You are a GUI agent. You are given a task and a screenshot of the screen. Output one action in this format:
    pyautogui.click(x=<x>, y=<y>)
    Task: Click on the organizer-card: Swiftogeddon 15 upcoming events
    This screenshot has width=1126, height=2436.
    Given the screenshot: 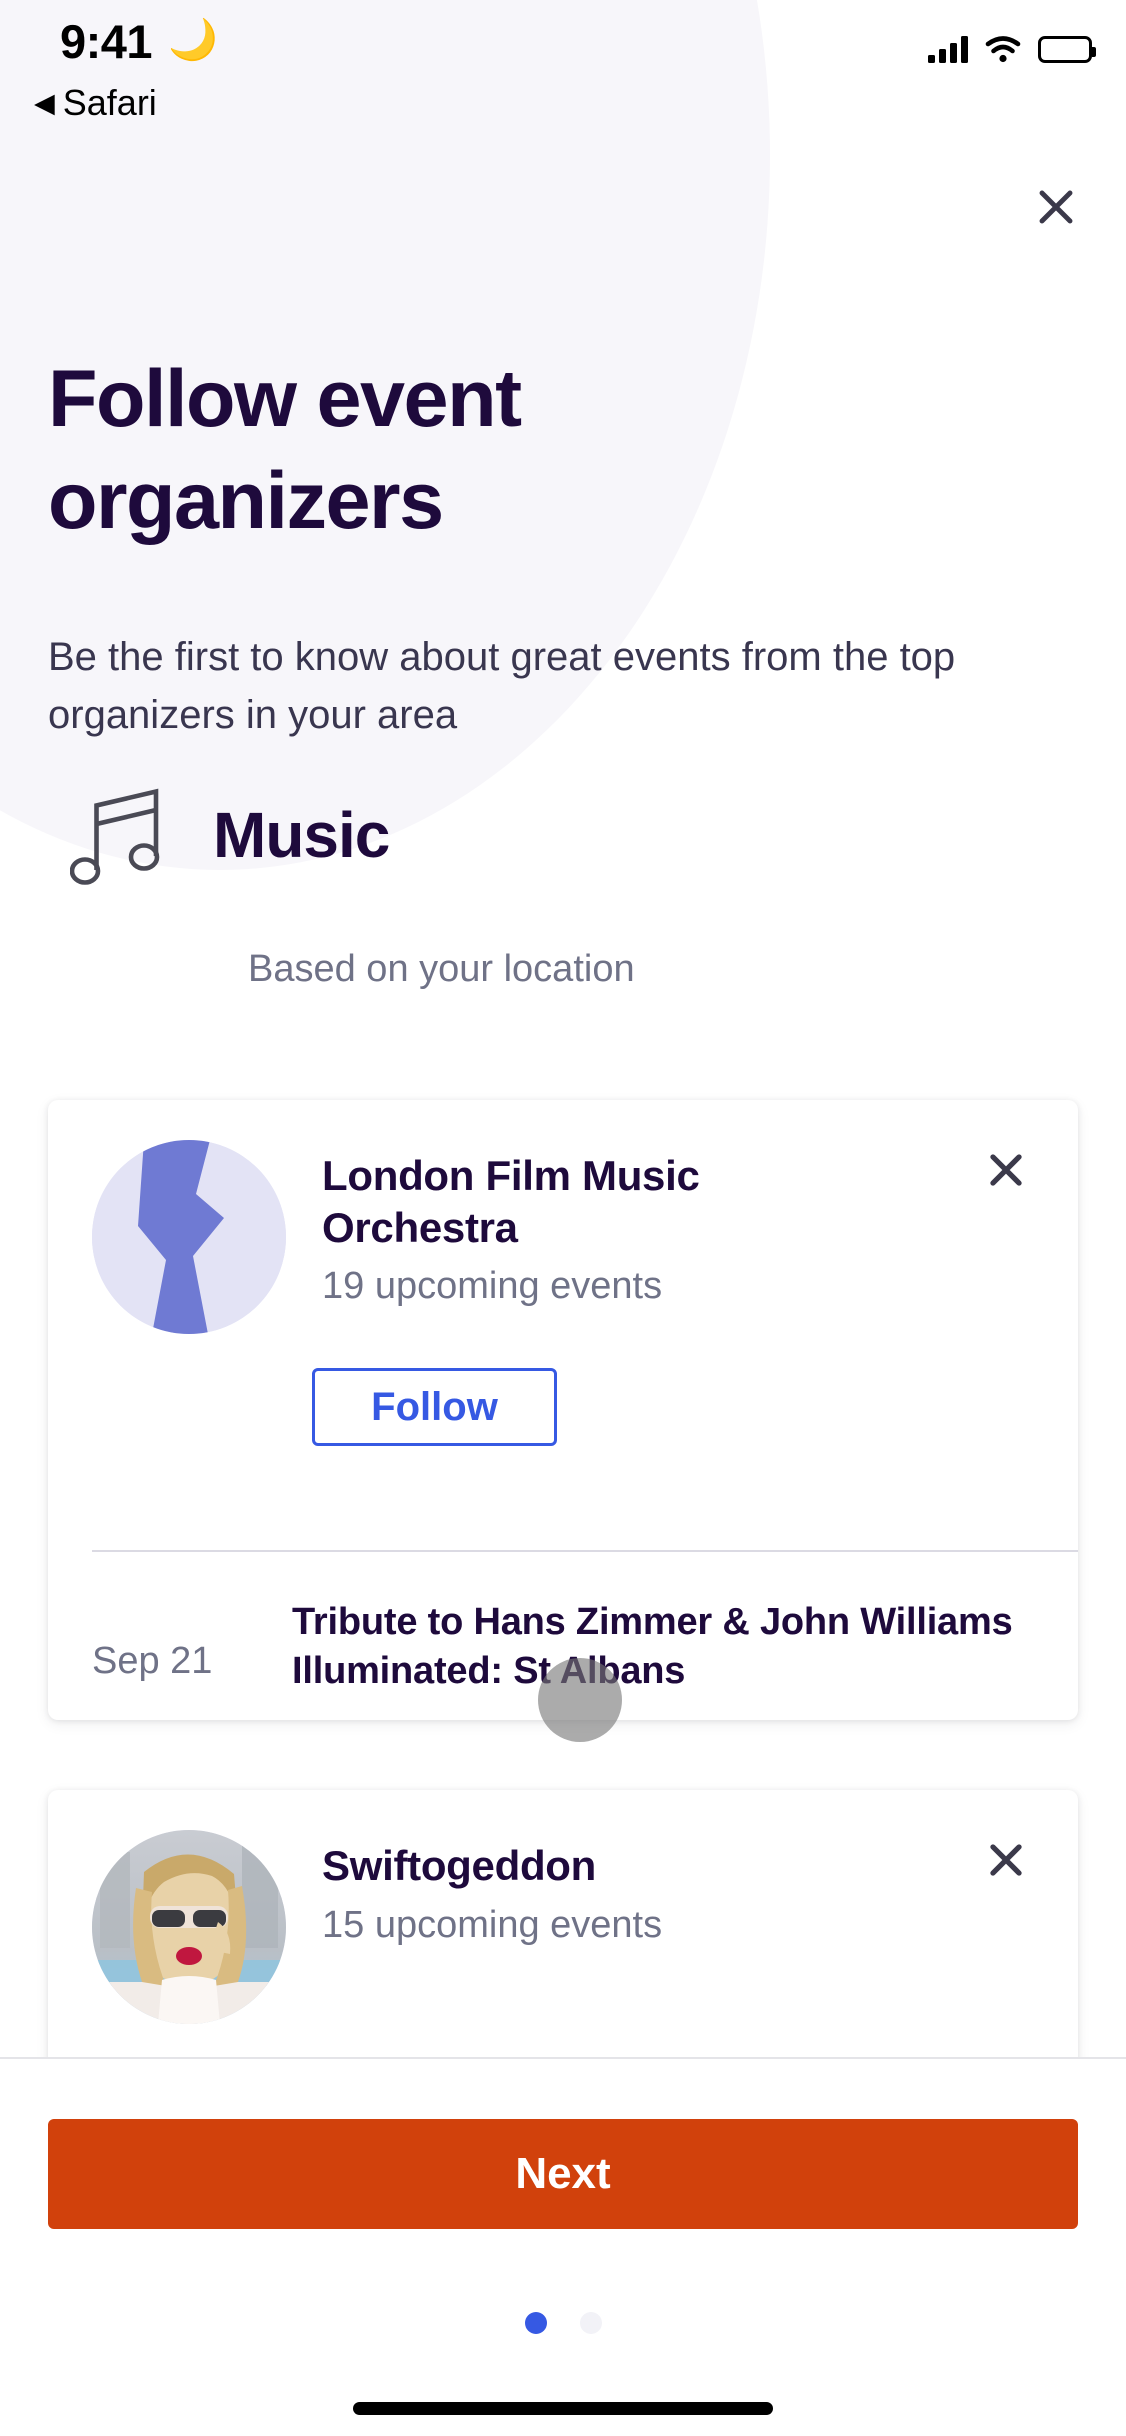 What is the action you would take?
    pyautogui.click(x=563, y=1924)
    